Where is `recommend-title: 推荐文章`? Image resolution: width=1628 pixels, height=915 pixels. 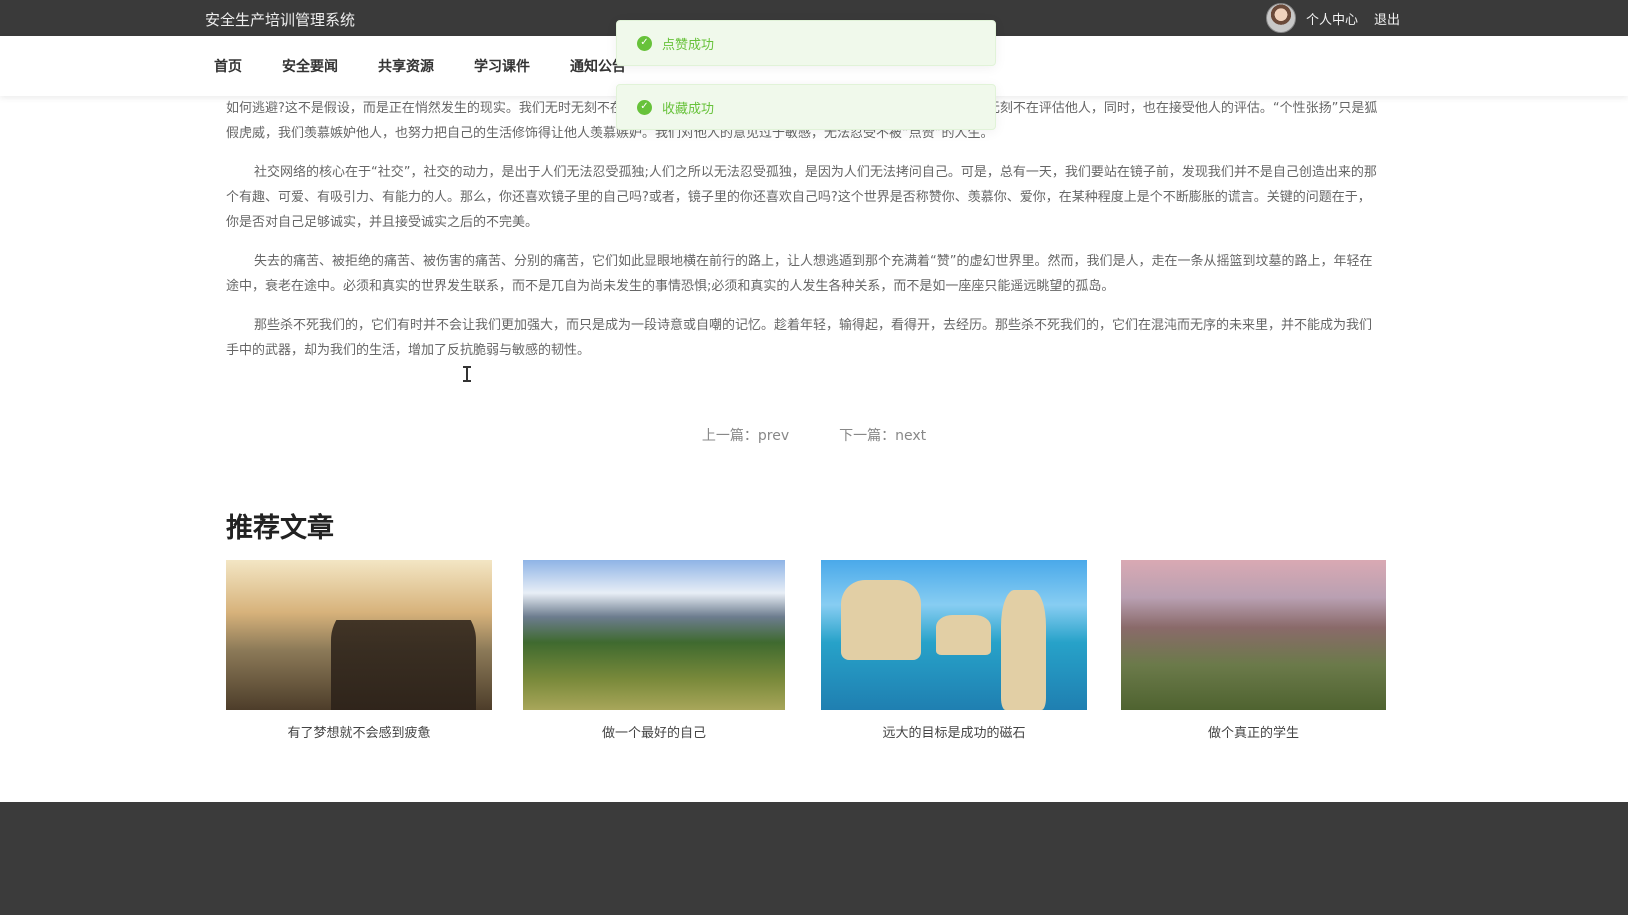 recommend-title: 推荐文章 is located at coordinates (280, 528).